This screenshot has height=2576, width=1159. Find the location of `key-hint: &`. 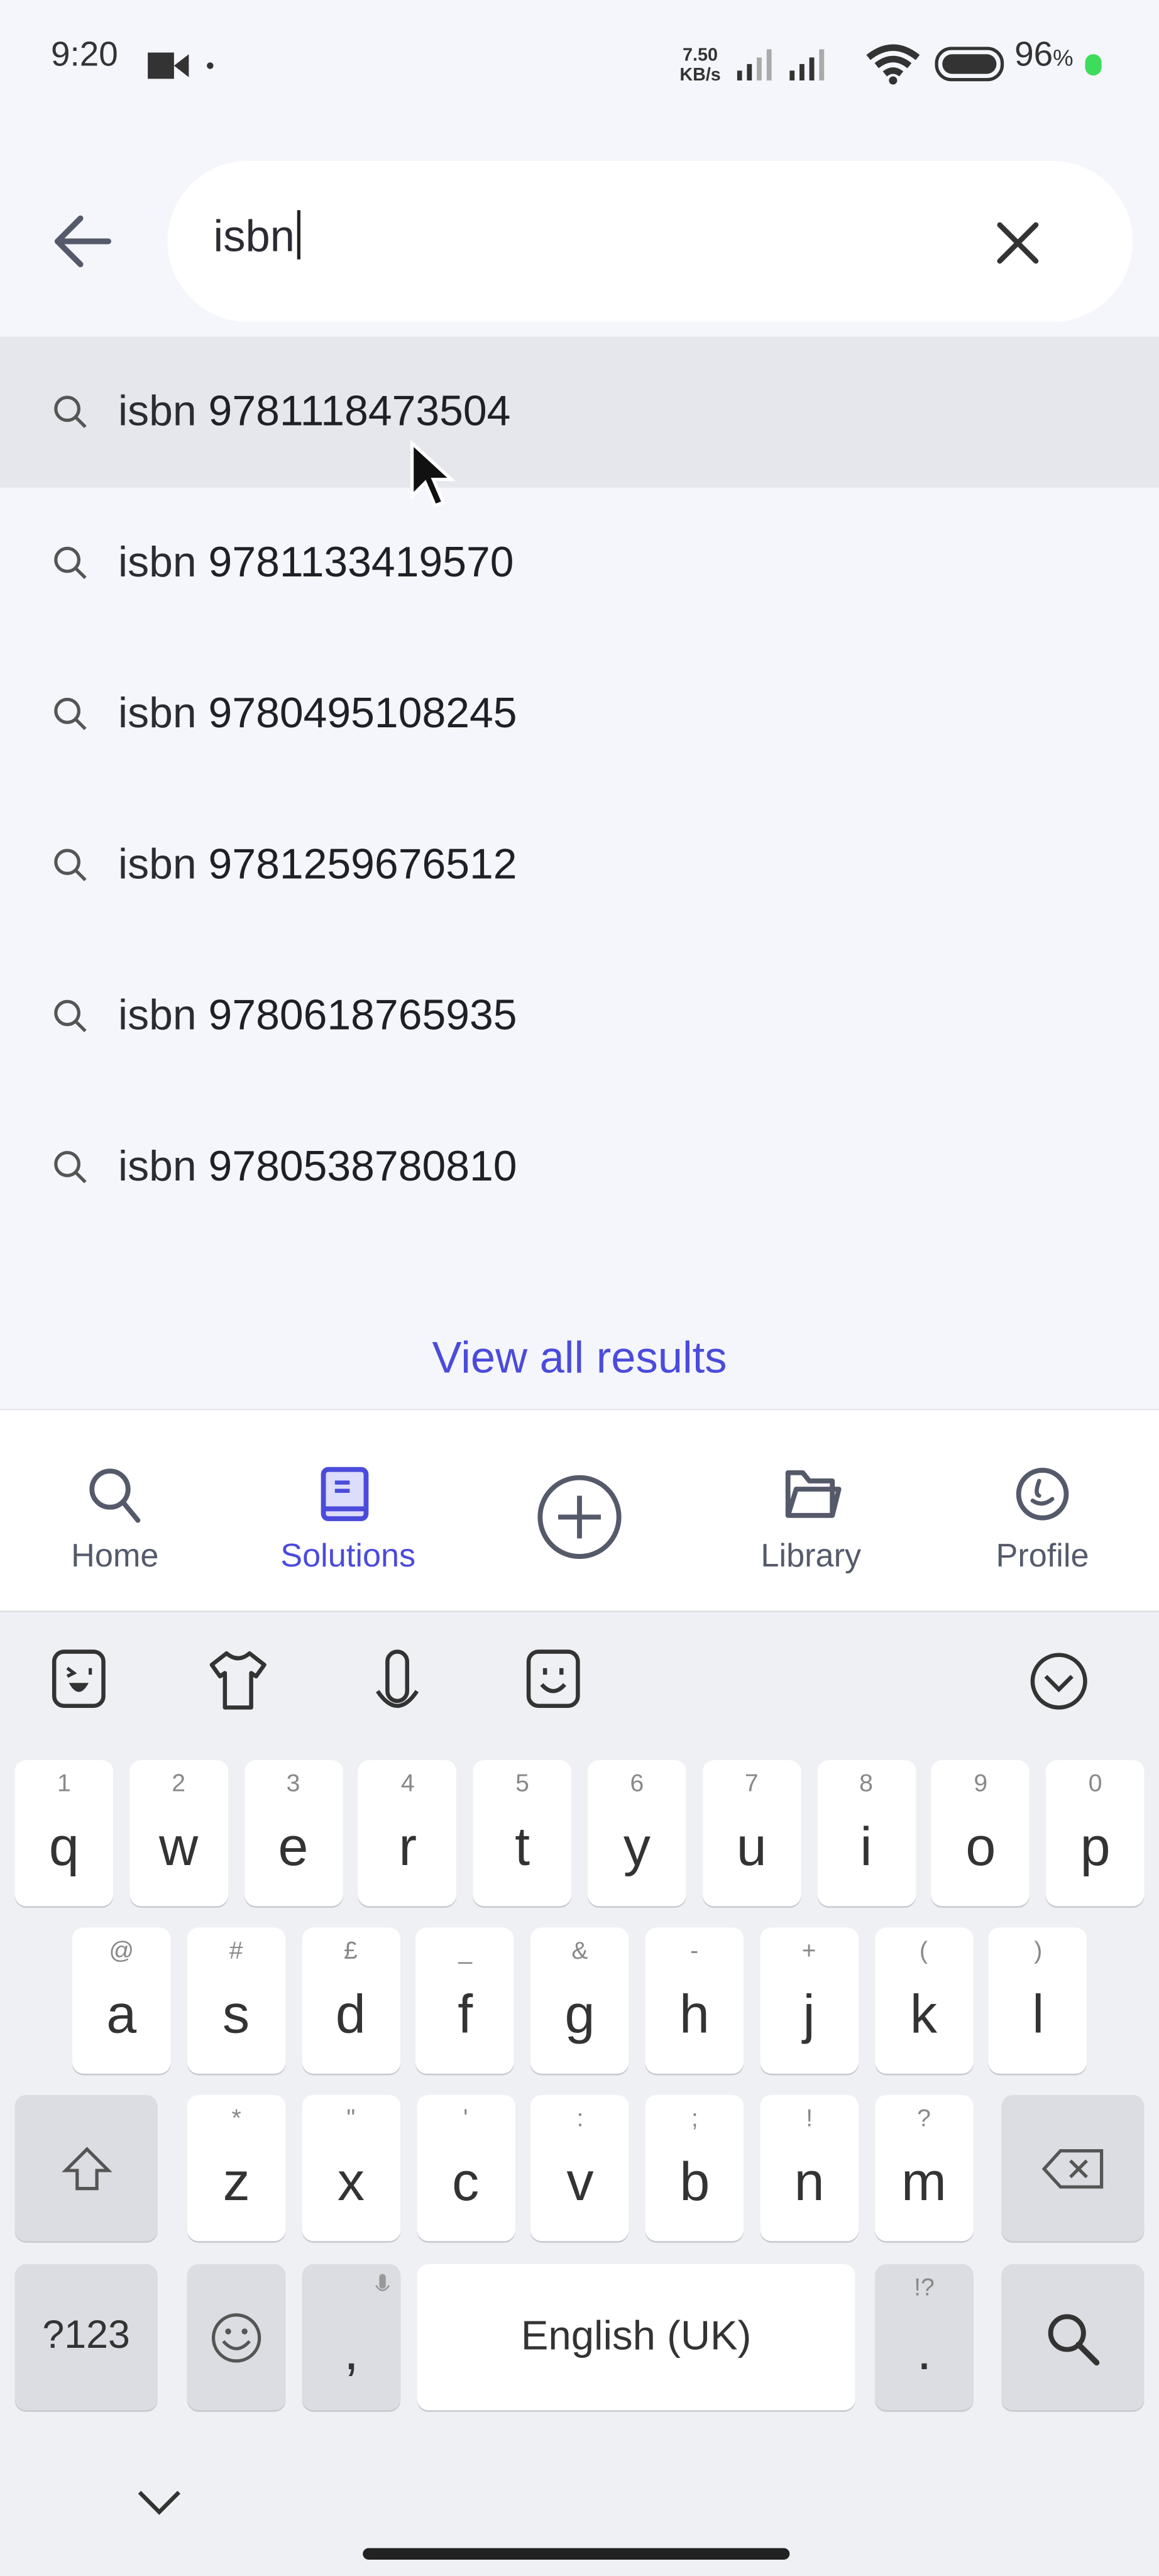

key-hint: & is located at coordinates (579, 1952).